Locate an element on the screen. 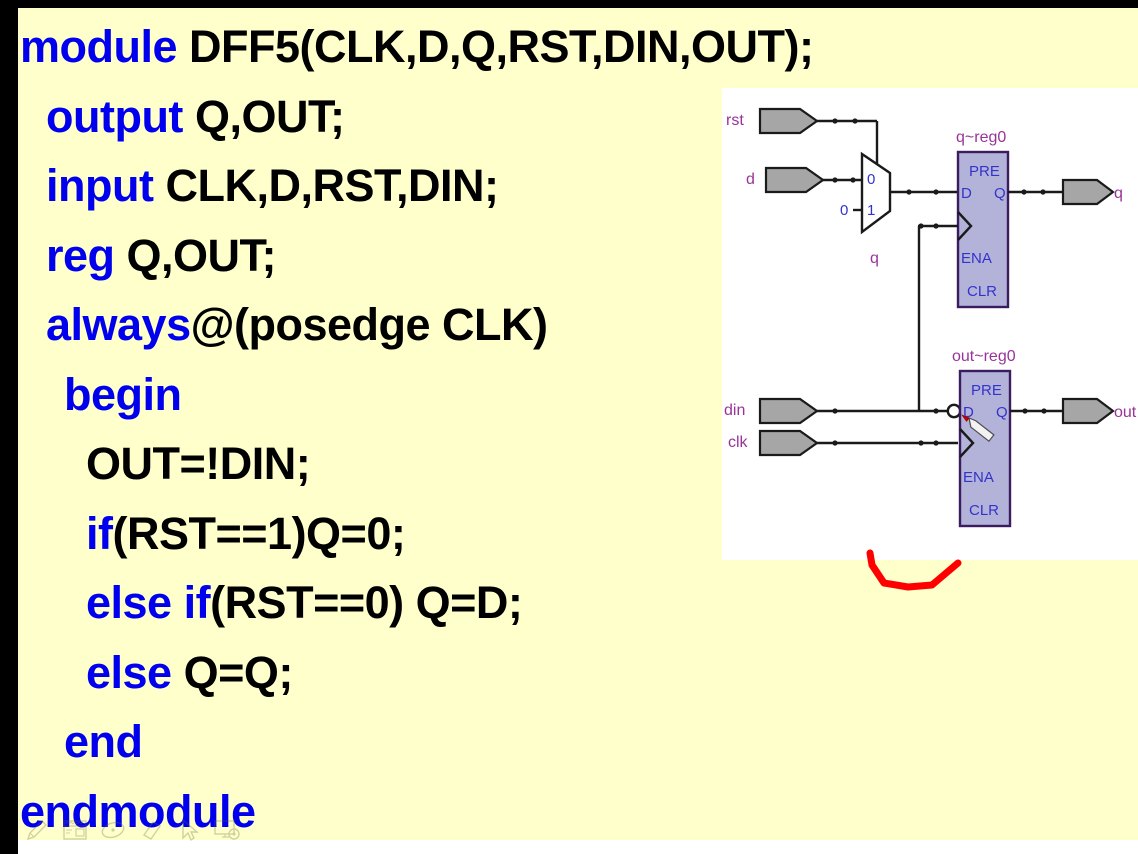 The width and height of the screenshot is (1138, 854). schematic-port-out: out is located at coordinates (1099, 411).